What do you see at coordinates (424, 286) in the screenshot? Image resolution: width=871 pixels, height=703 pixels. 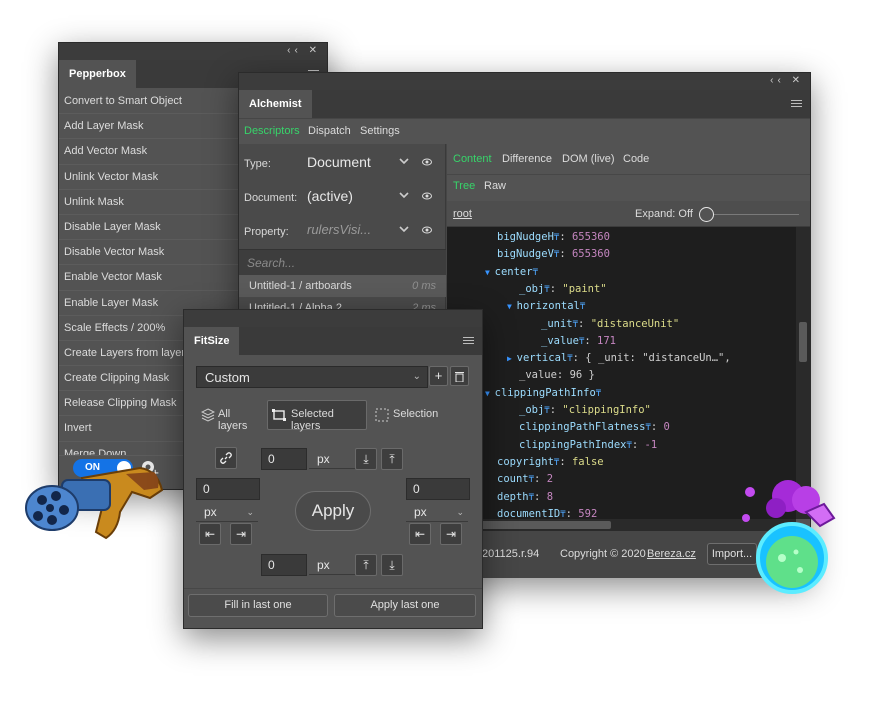 I see `history-item-time: 0 ms` at bounding box center [424, 286].